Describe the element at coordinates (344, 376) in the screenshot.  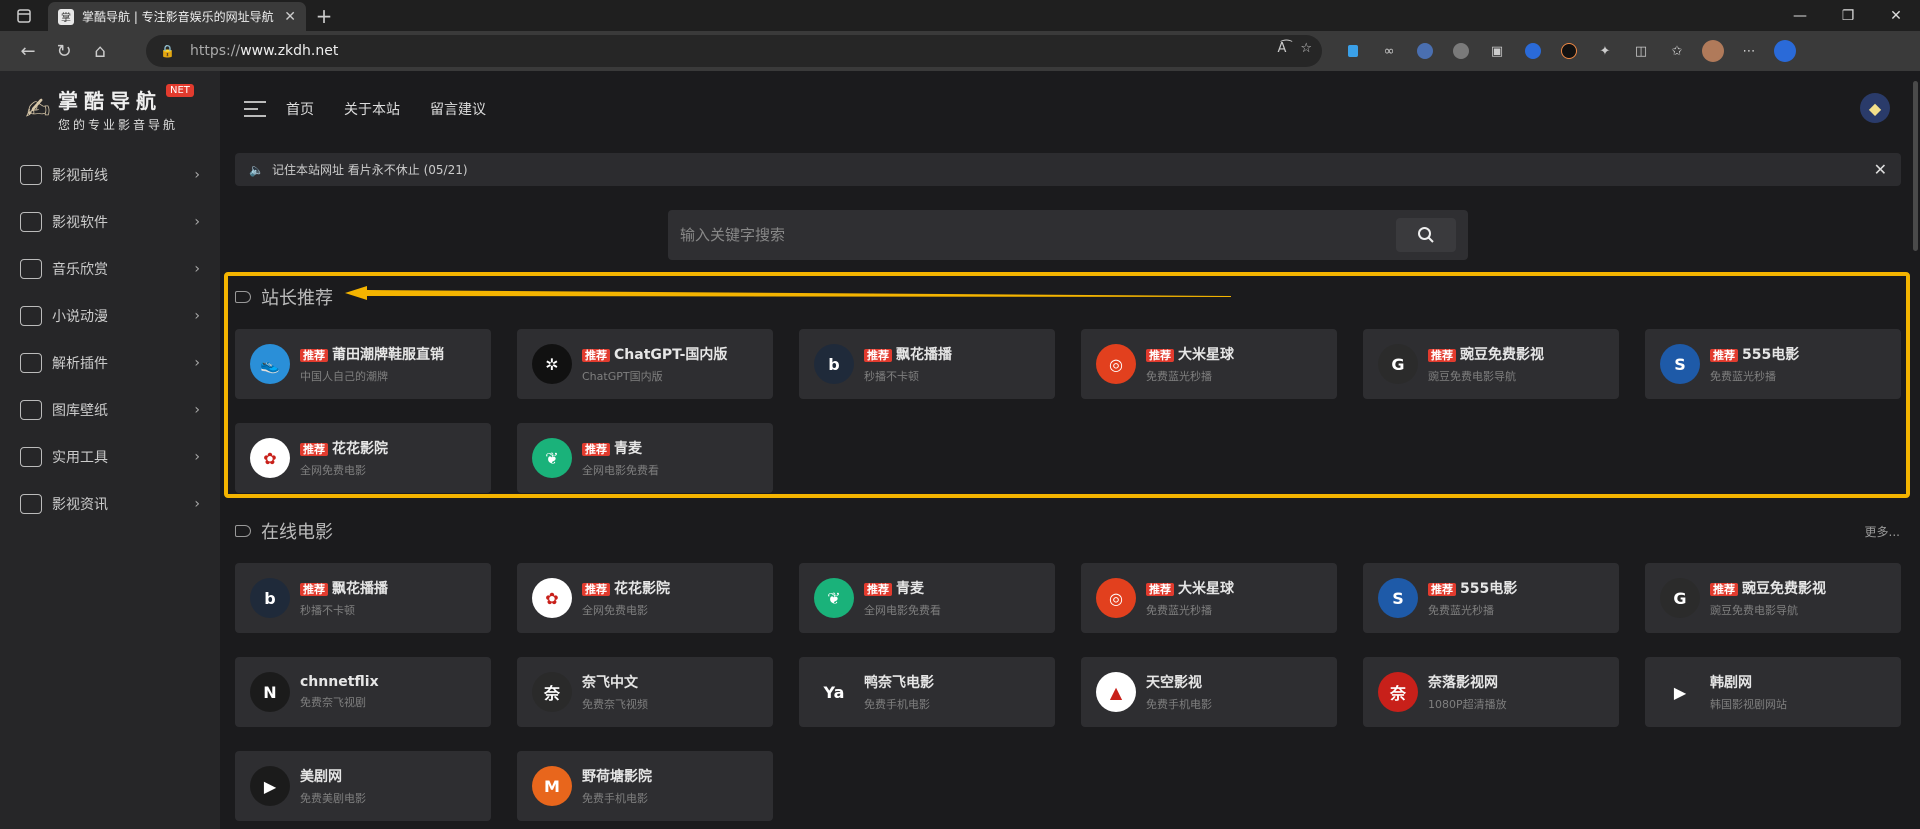
I see `site-desc: 中国人自己的潮牌` at that location.